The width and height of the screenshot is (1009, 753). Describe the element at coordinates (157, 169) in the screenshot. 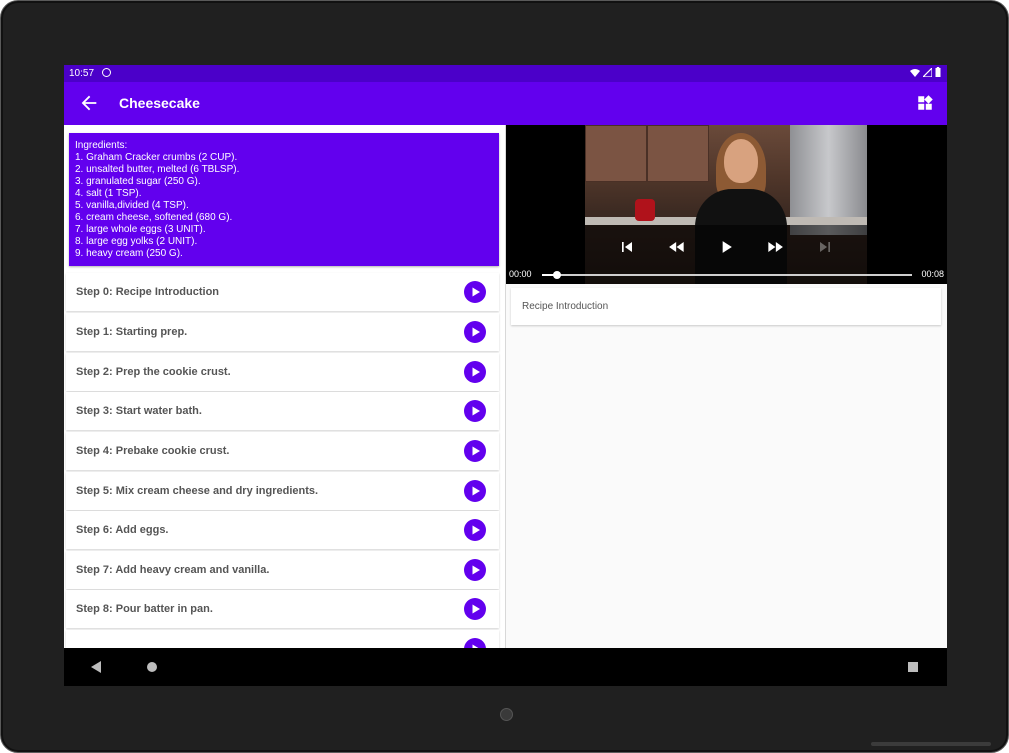

I see `ingredient-item: 2. unsalted butter, melted (6 TBLSP).` at that location.